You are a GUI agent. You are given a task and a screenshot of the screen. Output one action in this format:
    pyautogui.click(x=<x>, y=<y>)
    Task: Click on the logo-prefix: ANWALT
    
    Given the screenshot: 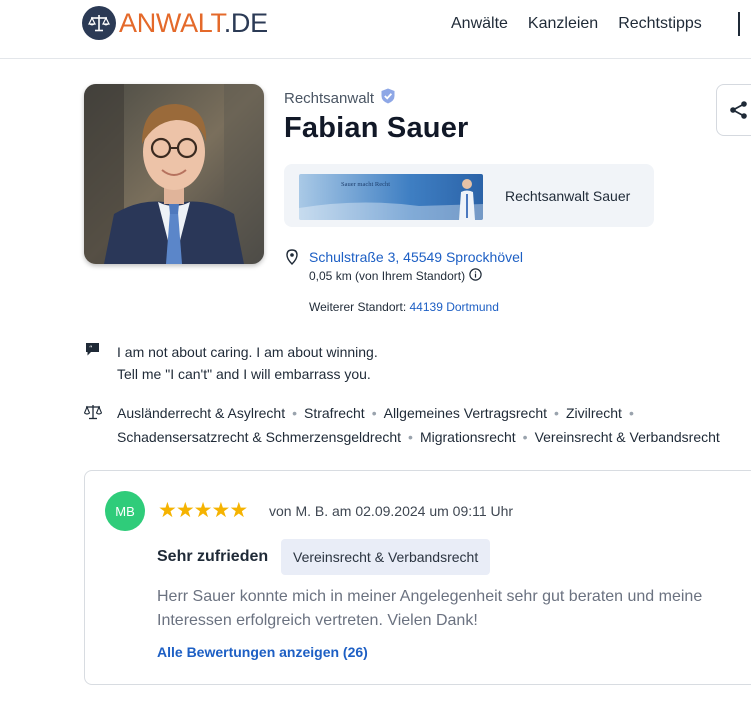 What is the action you would take?
    pyautogui.click(x=171, y=22)
    